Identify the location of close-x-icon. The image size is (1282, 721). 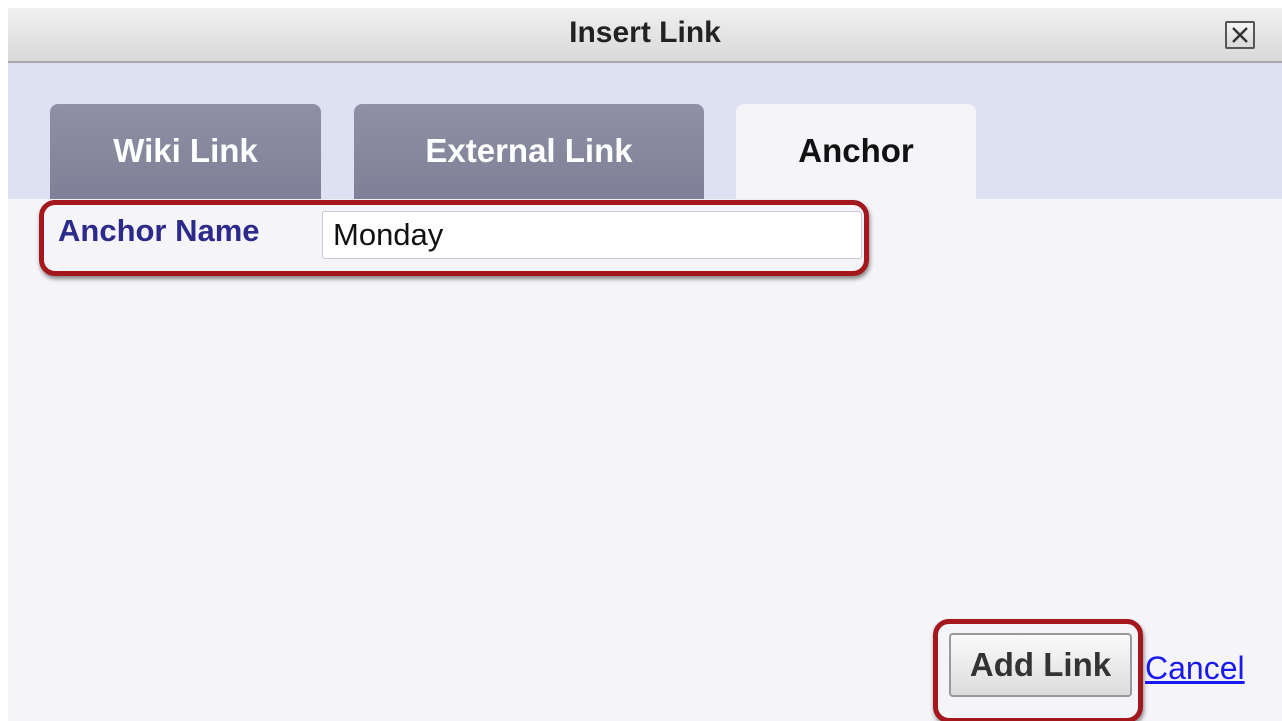
(1240, 35).